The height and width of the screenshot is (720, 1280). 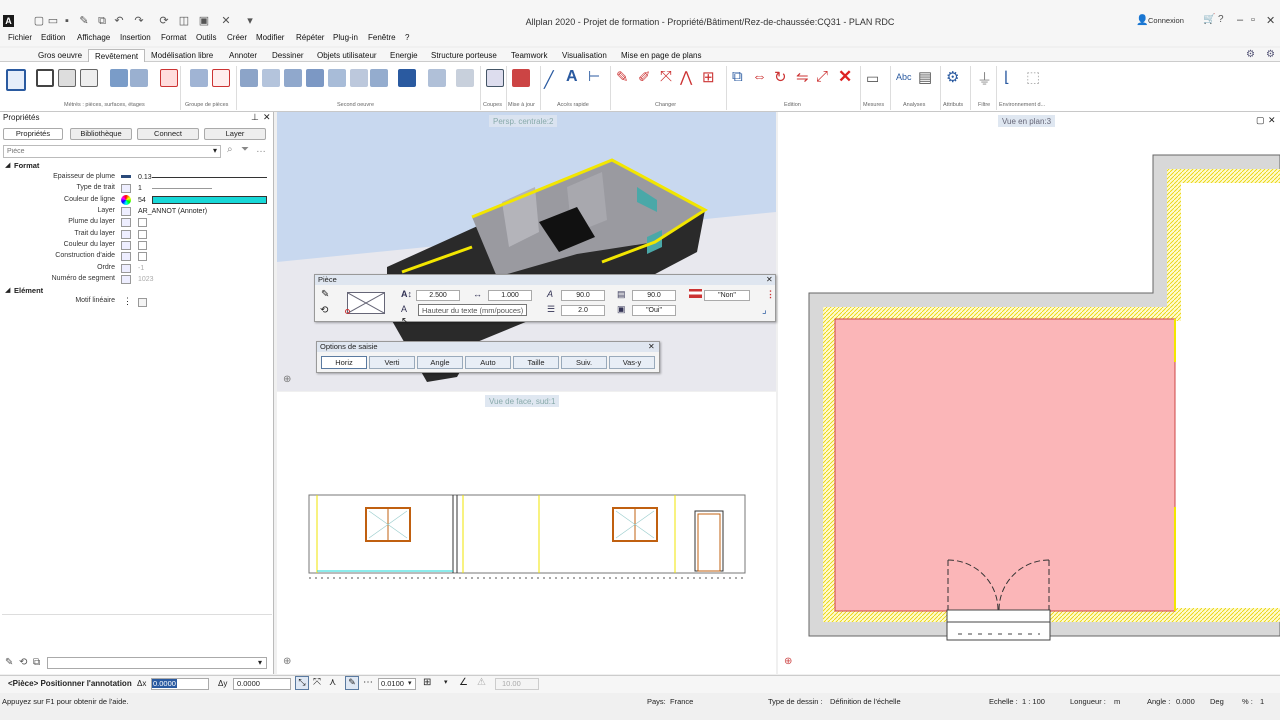 What do you see at coordinates (822, 76) in the screenshot?
I see `stretch-icon: ⤢` at bounding box center [822, 76].